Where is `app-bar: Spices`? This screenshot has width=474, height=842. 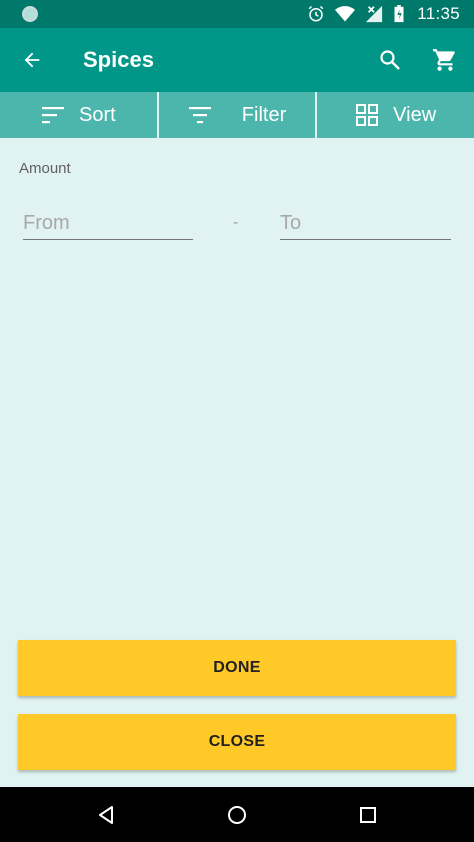
app-bar: Spices is located at coordinates (237, 60).